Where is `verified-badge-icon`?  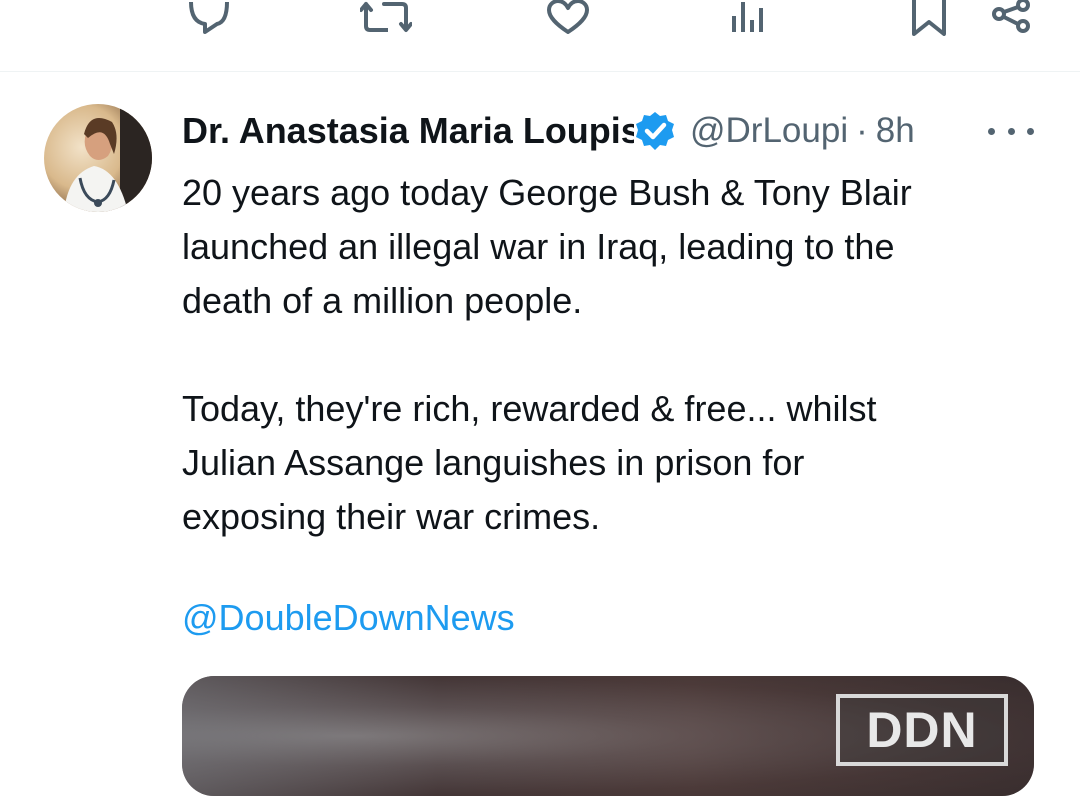 verified-badge-icon is located at coordinates (655, 131).